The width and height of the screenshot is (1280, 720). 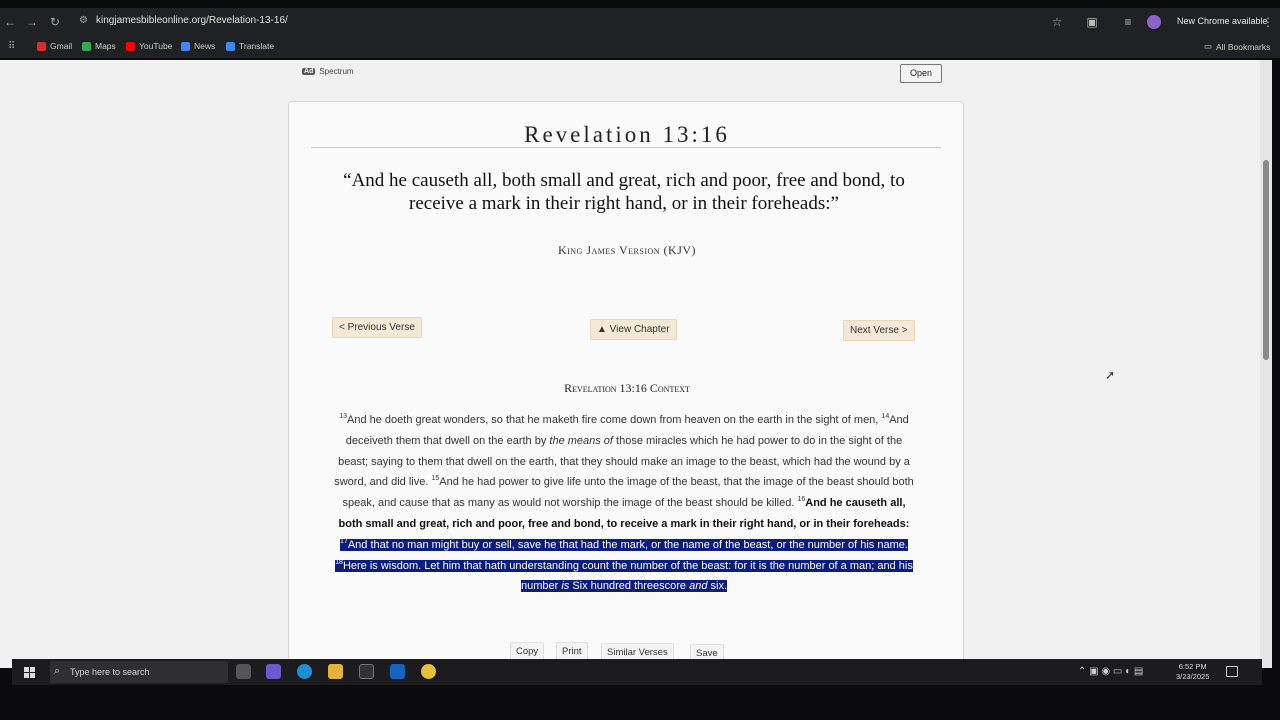 What do you see at coordinates (86, 46) in the screenshot?
I see `maps-icon` at bounding box center [86, 46].